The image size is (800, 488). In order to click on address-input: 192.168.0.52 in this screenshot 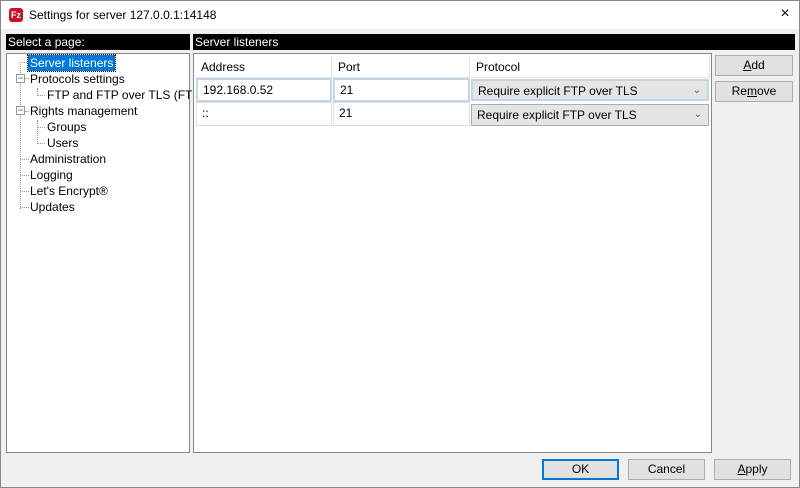, I will do `click(264, 90)`.